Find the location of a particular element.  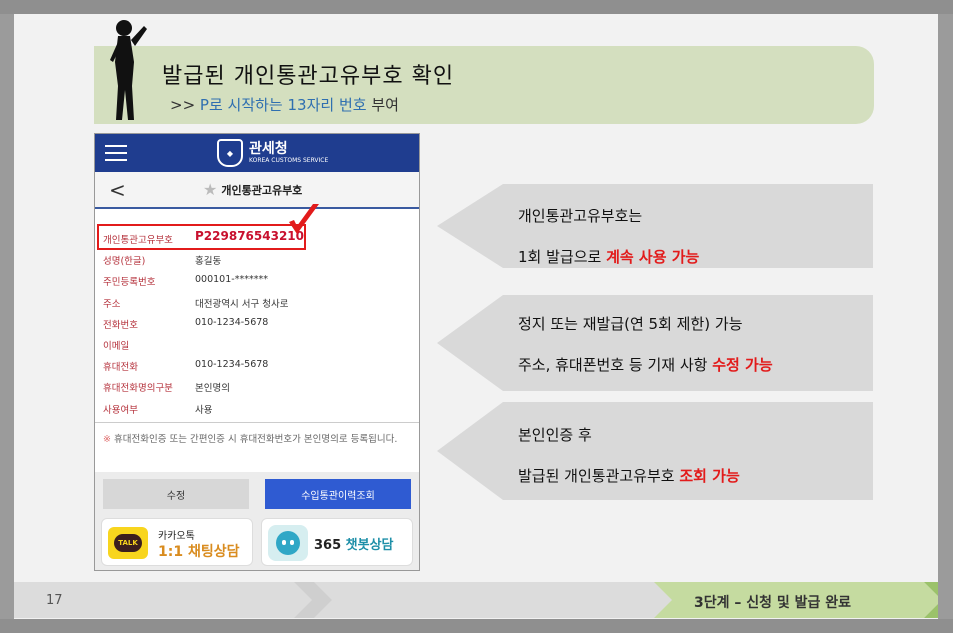

brand-name-en: KOREA CUSTOMS SERVICE is located at coordinates (289, 160).